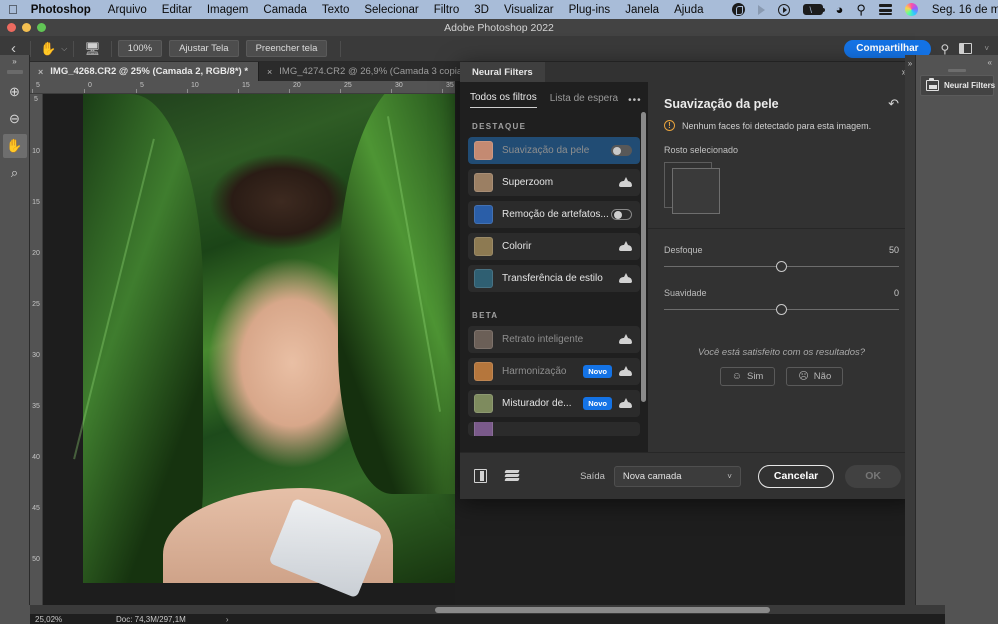 The height and width of the screenshot is (624, 998). I want to click on back-button: ‹, so click(15, 48).